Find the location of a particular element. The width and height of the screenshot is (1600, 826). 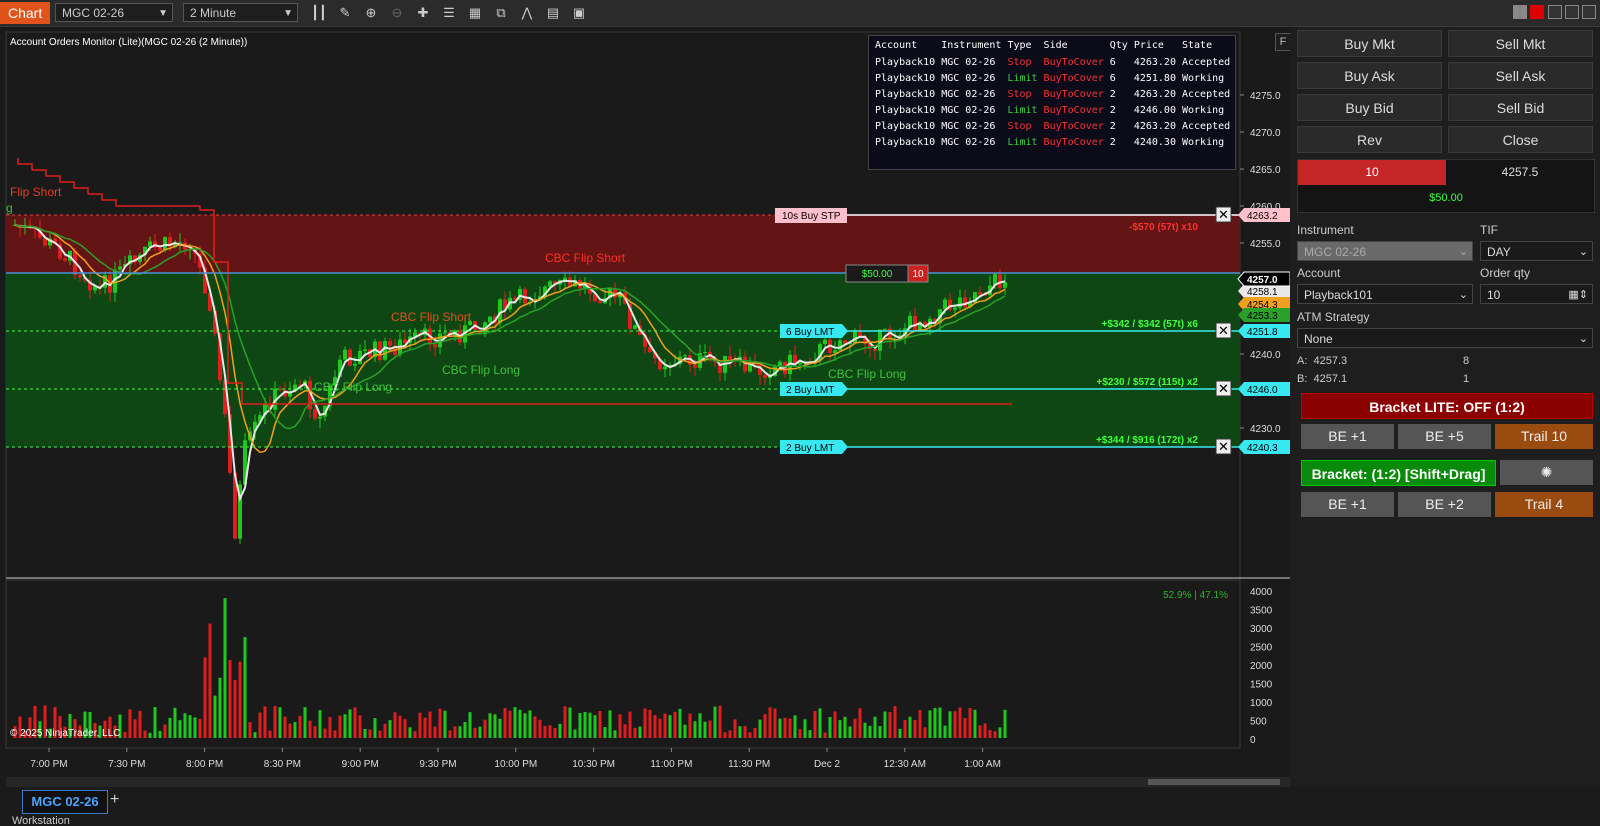

bracket-lite-toggle: Bracket LITE: OFF (1:2) is located at coordinates (1447, 406).